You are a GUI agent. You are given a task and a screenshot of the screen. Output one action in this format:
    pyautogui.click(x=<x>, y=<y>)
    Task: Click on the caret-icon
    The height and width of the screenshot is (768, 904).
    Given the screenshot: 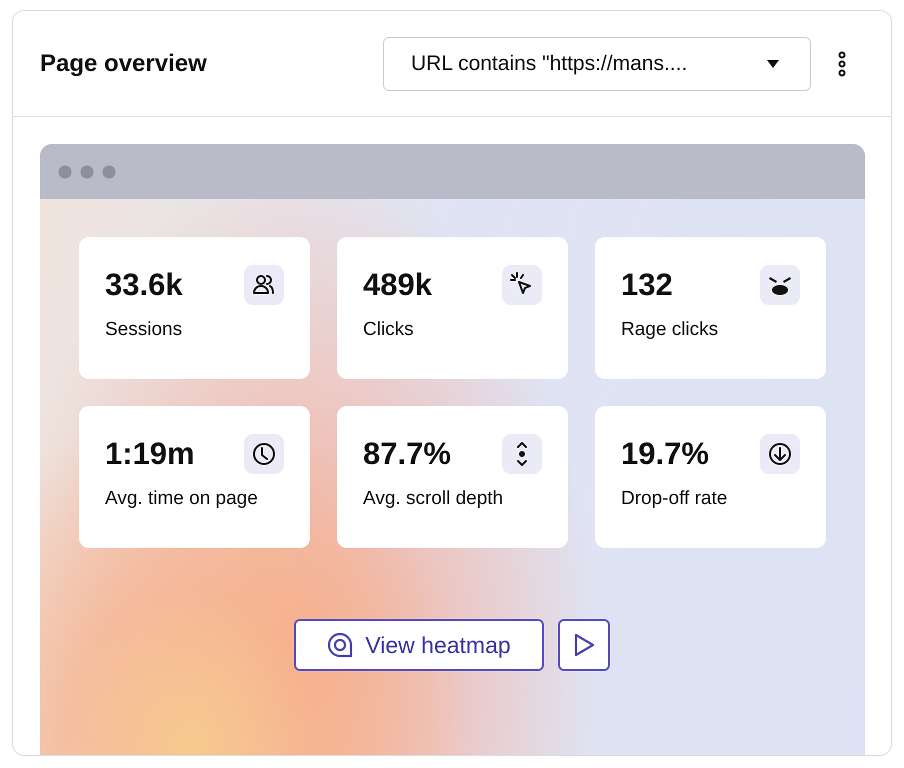 What is the action you would take?
    pyautogui.click(x=773, y=63)
    